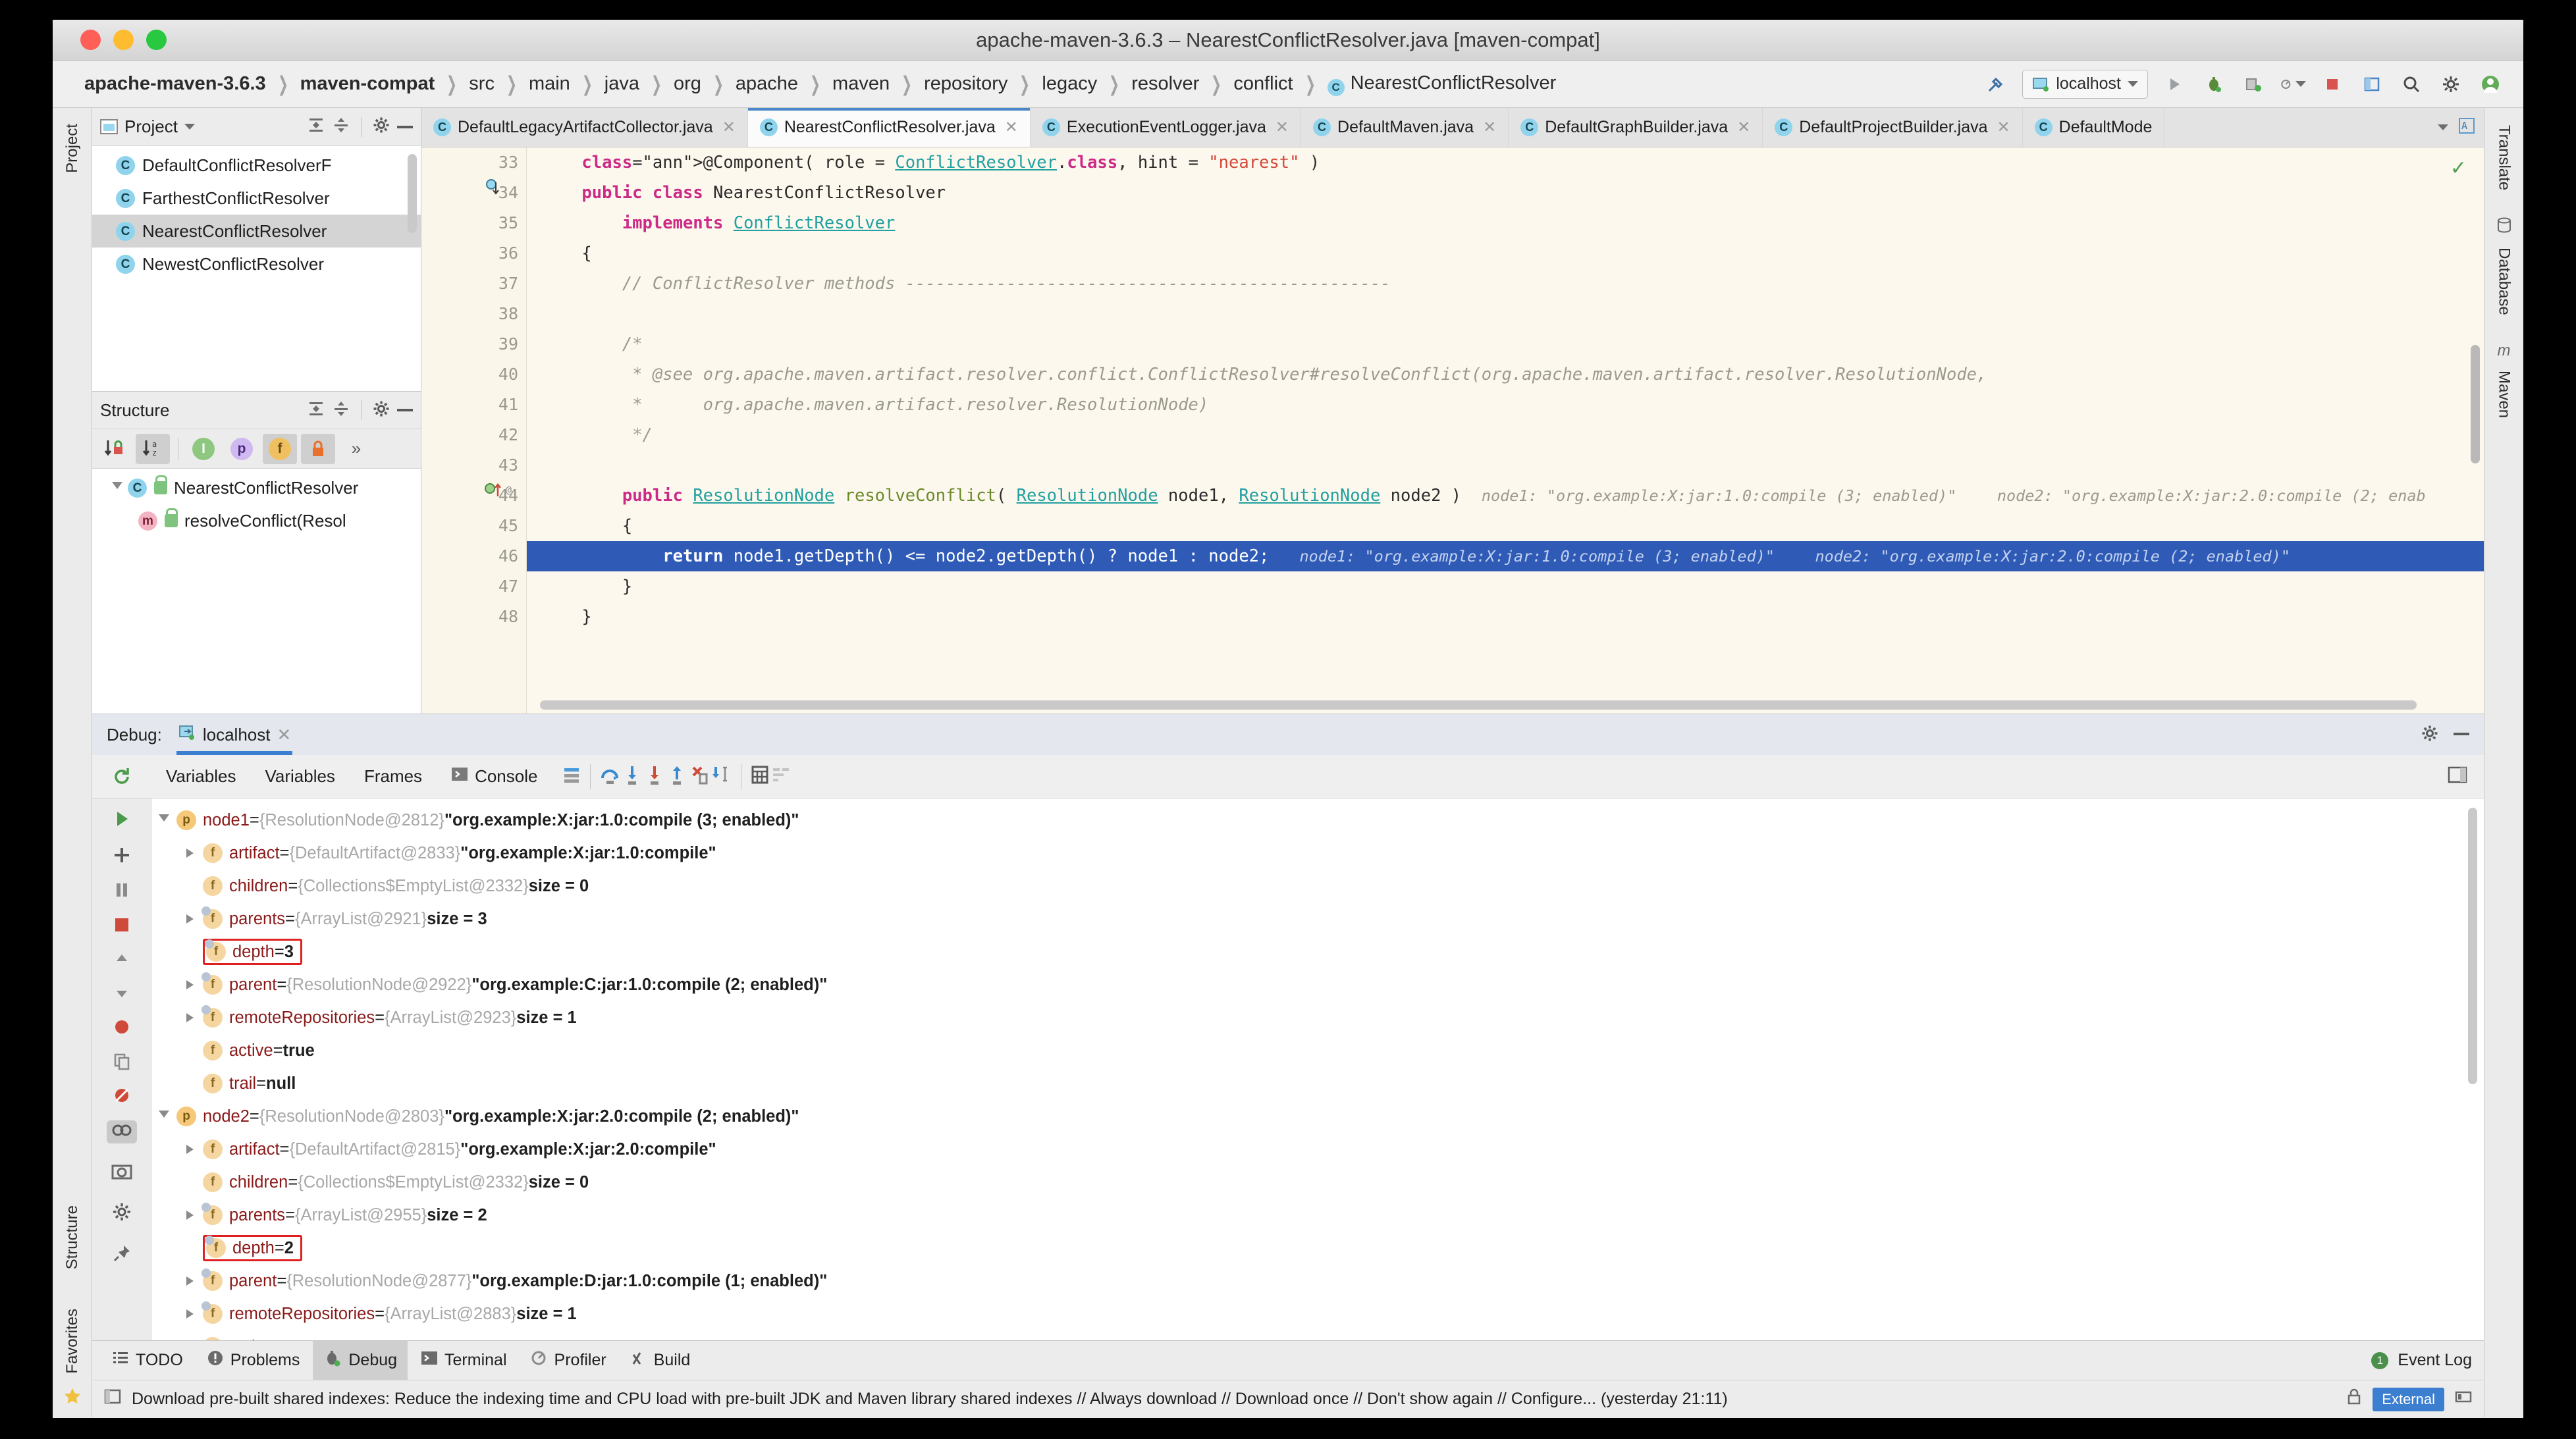 This screenshot has height=1439, width=2576. Describe the element at coordinates (494, 777) in the screenshot. I see `debug-tab-console: Console` at that location.